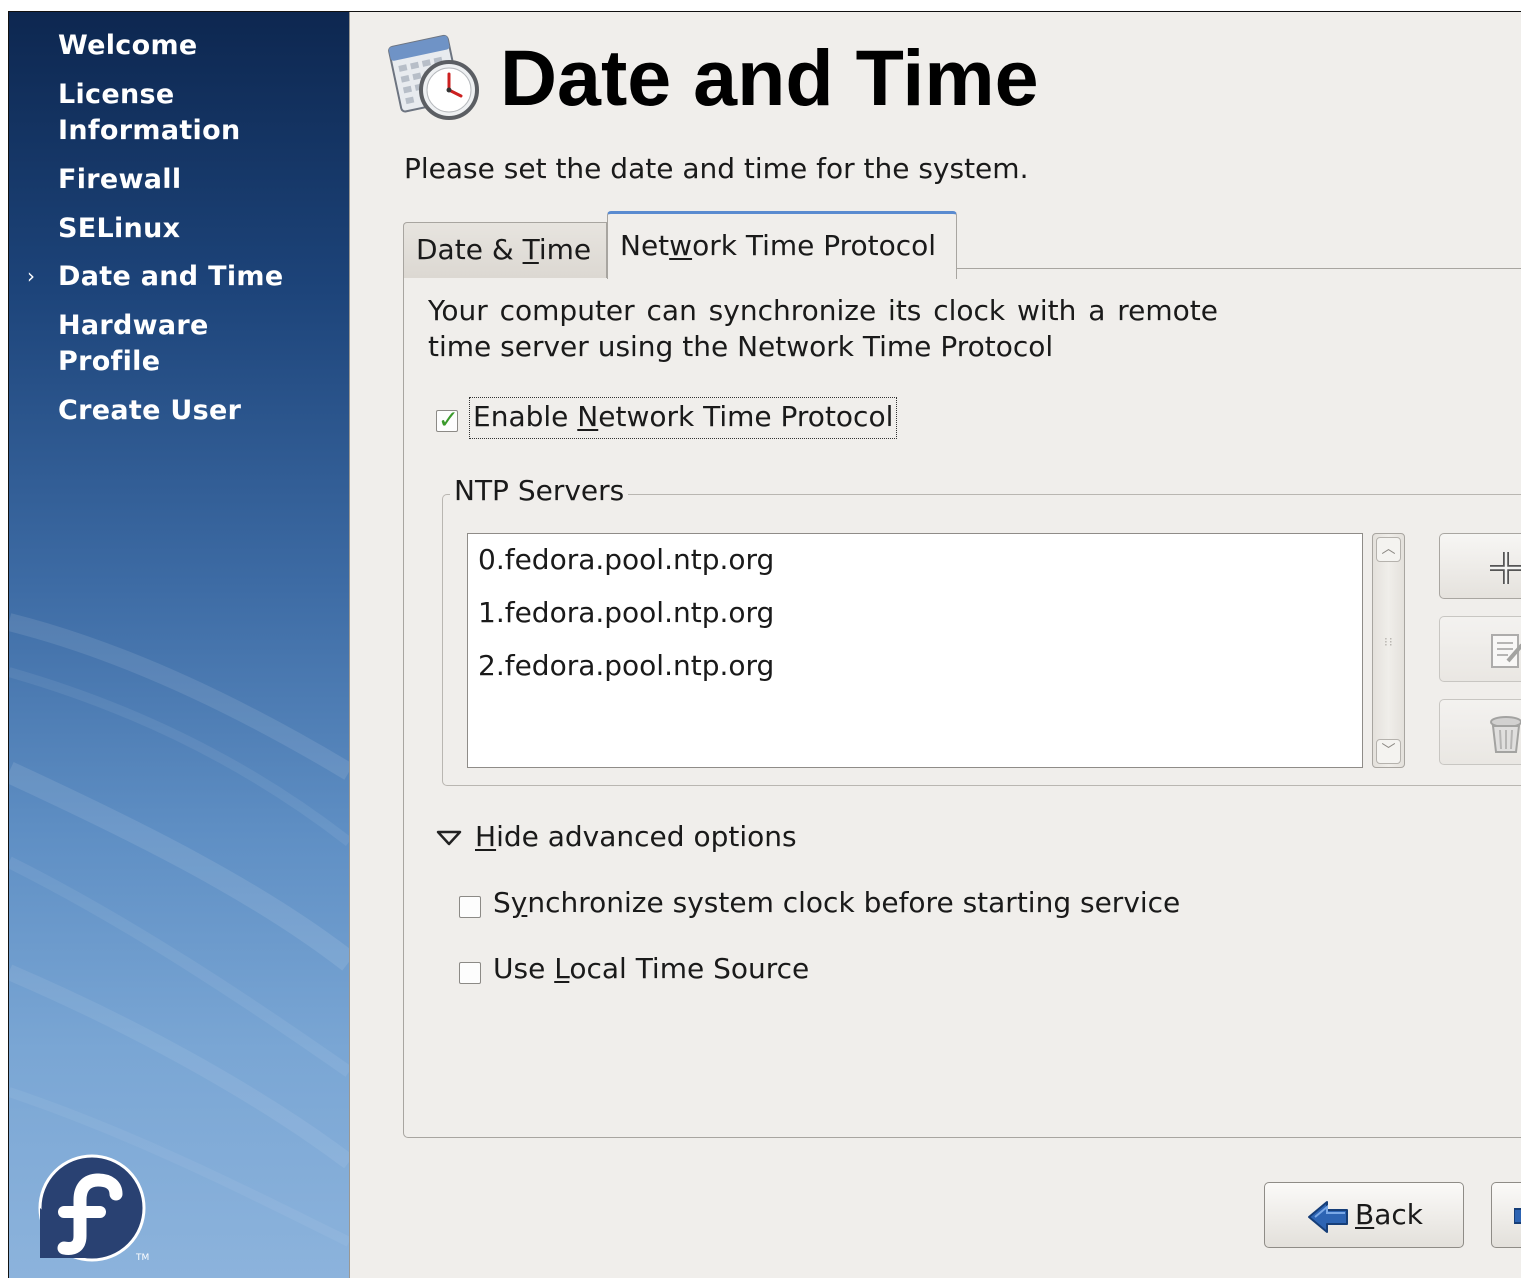  I want to click on sidebar-item-create-user: Create User, so click(150, 410).